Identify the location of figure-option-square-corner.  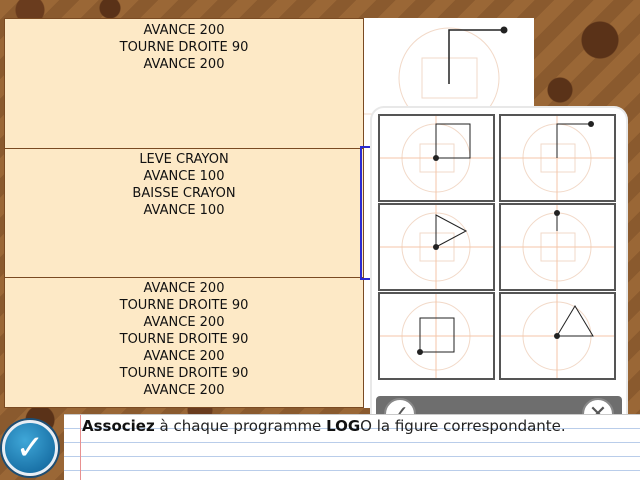
(436, 158).